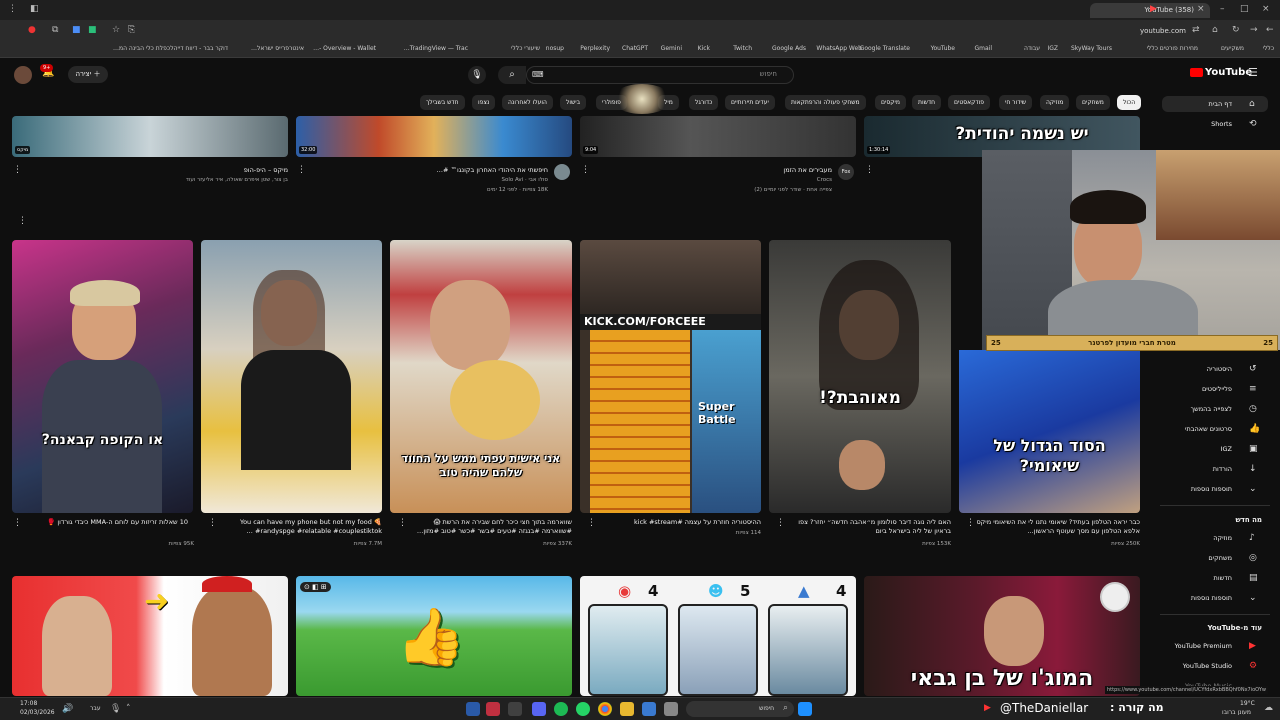 Image resolution: width=1280 pixels, height=720 pixels. What do you see at coordinates (1129, 102) in the screenshot?
I see `chip-all: הכול` at bounding box center [1129, 102].